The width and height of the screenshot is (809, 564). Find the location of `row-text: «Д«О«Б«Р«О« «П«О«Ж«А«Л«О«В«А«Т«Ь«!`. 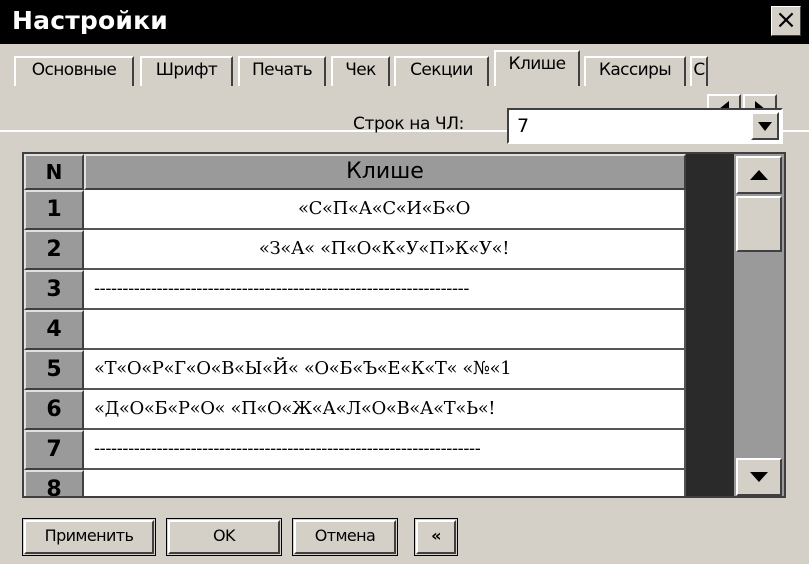

row-text: «Д«О«Б«Р«О« «П«О«Ж«А«Л«О«В«А«Т«Ь«! is located at coordinates (385, 410).